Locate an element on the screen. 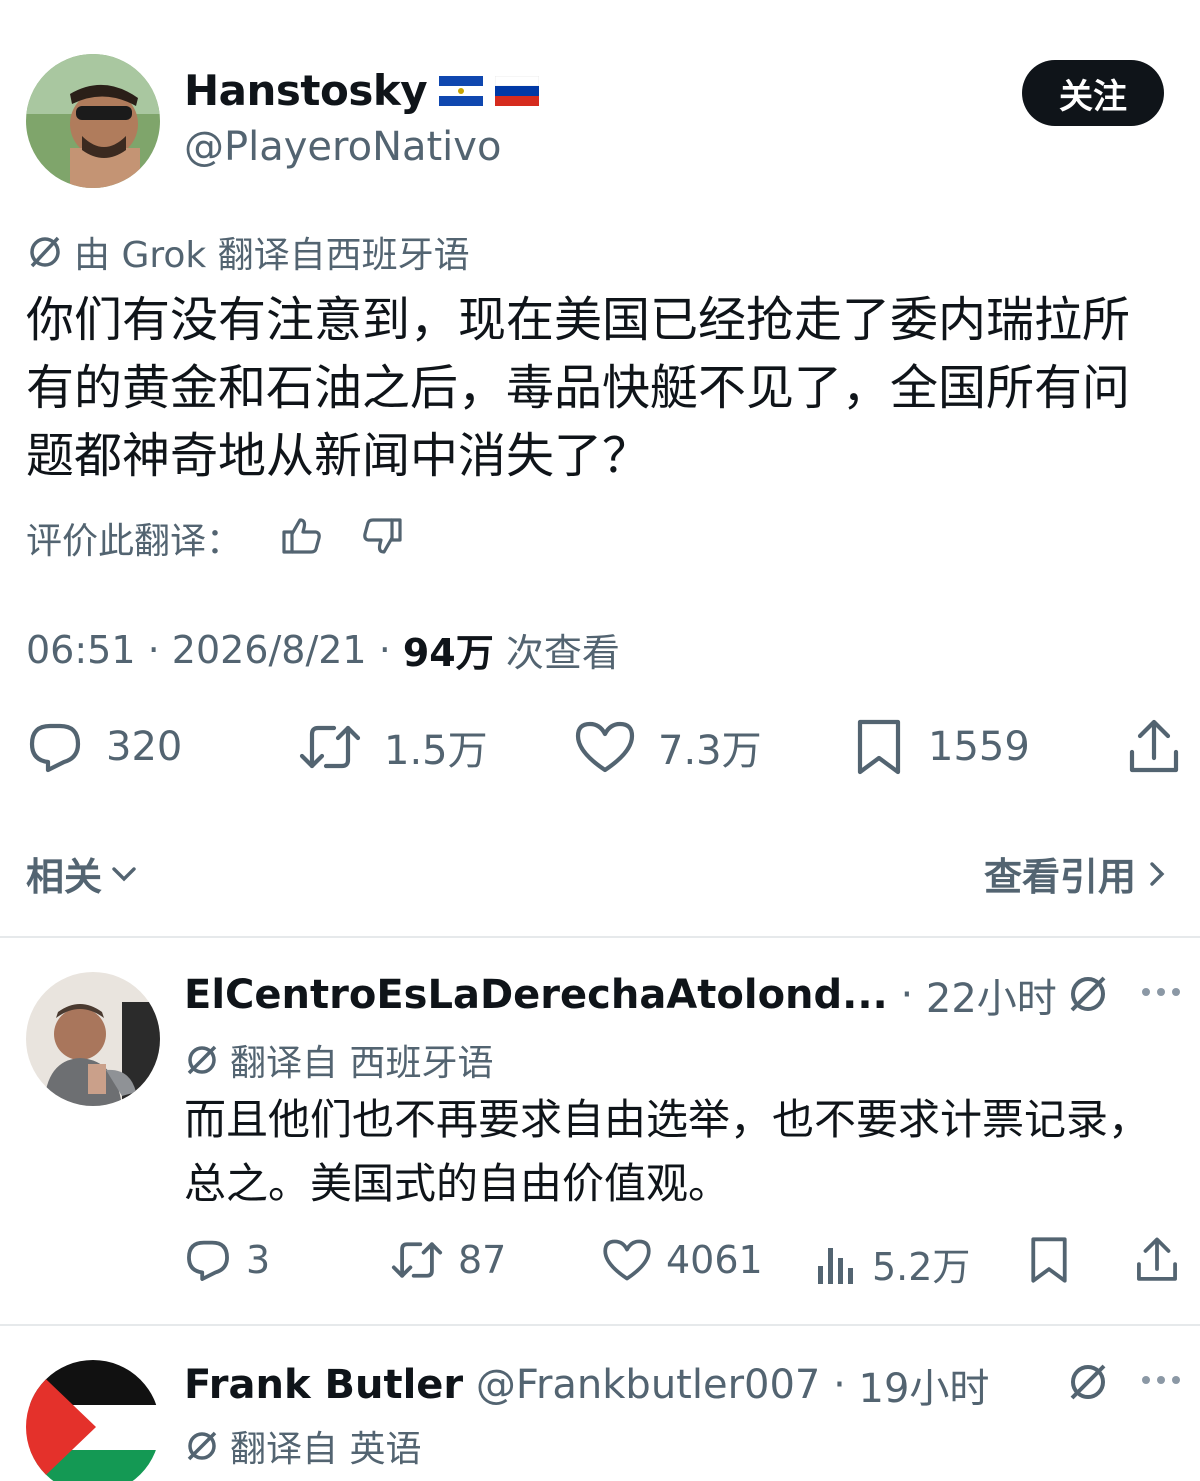 The height and width of the screenshot is (1481, 1200). reply-like-button: 4061 is located at coordinates (682, 1260).